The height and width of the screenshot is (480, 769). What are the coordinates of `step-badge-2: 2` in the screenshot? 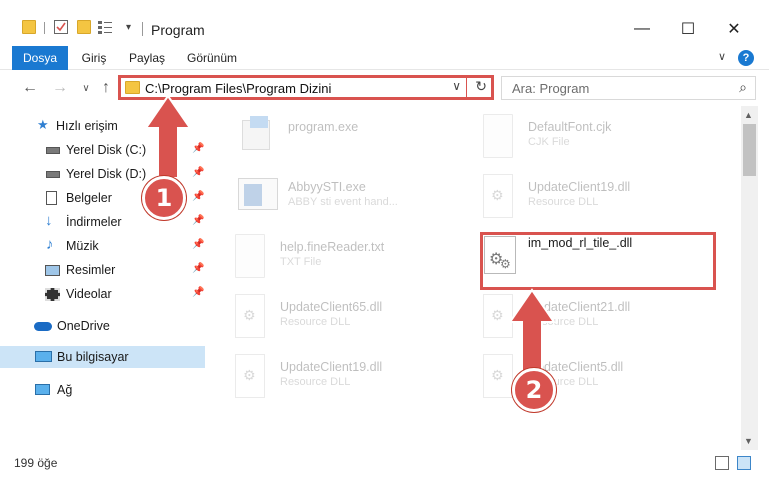 It's located at (534, 390).